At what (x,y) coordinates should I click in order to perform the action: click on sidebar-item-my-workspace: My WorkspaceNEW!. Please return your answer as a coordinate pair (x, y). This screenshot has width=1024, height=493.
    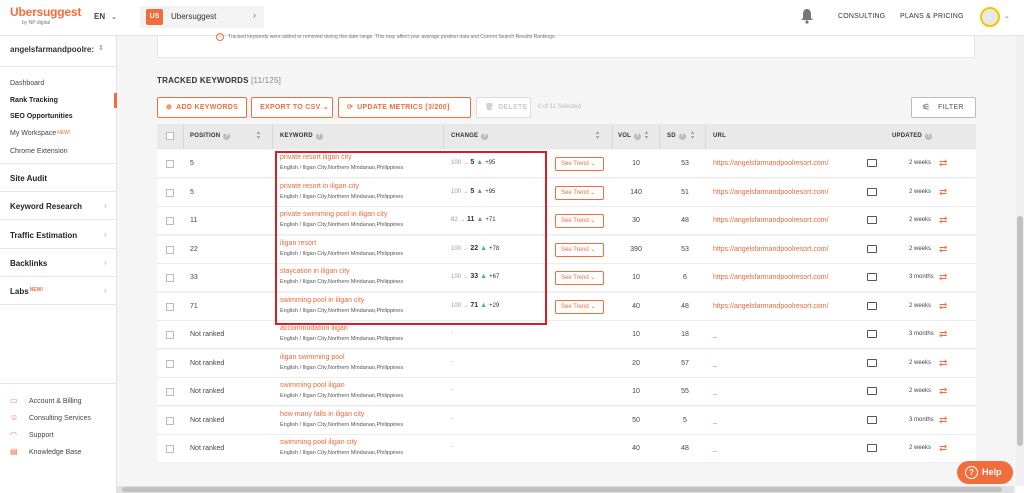
    Looking at the image, I should click on (40, 133).